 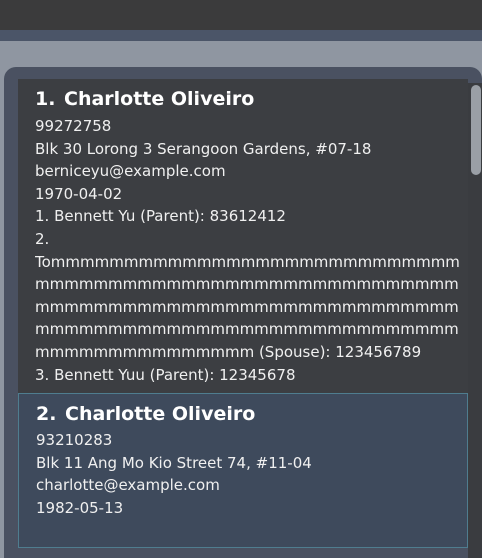 What do you see at coordinates (476, 130) in the screenshot?
I see `scrollbar-thumb` at bounding box center [476, 130].